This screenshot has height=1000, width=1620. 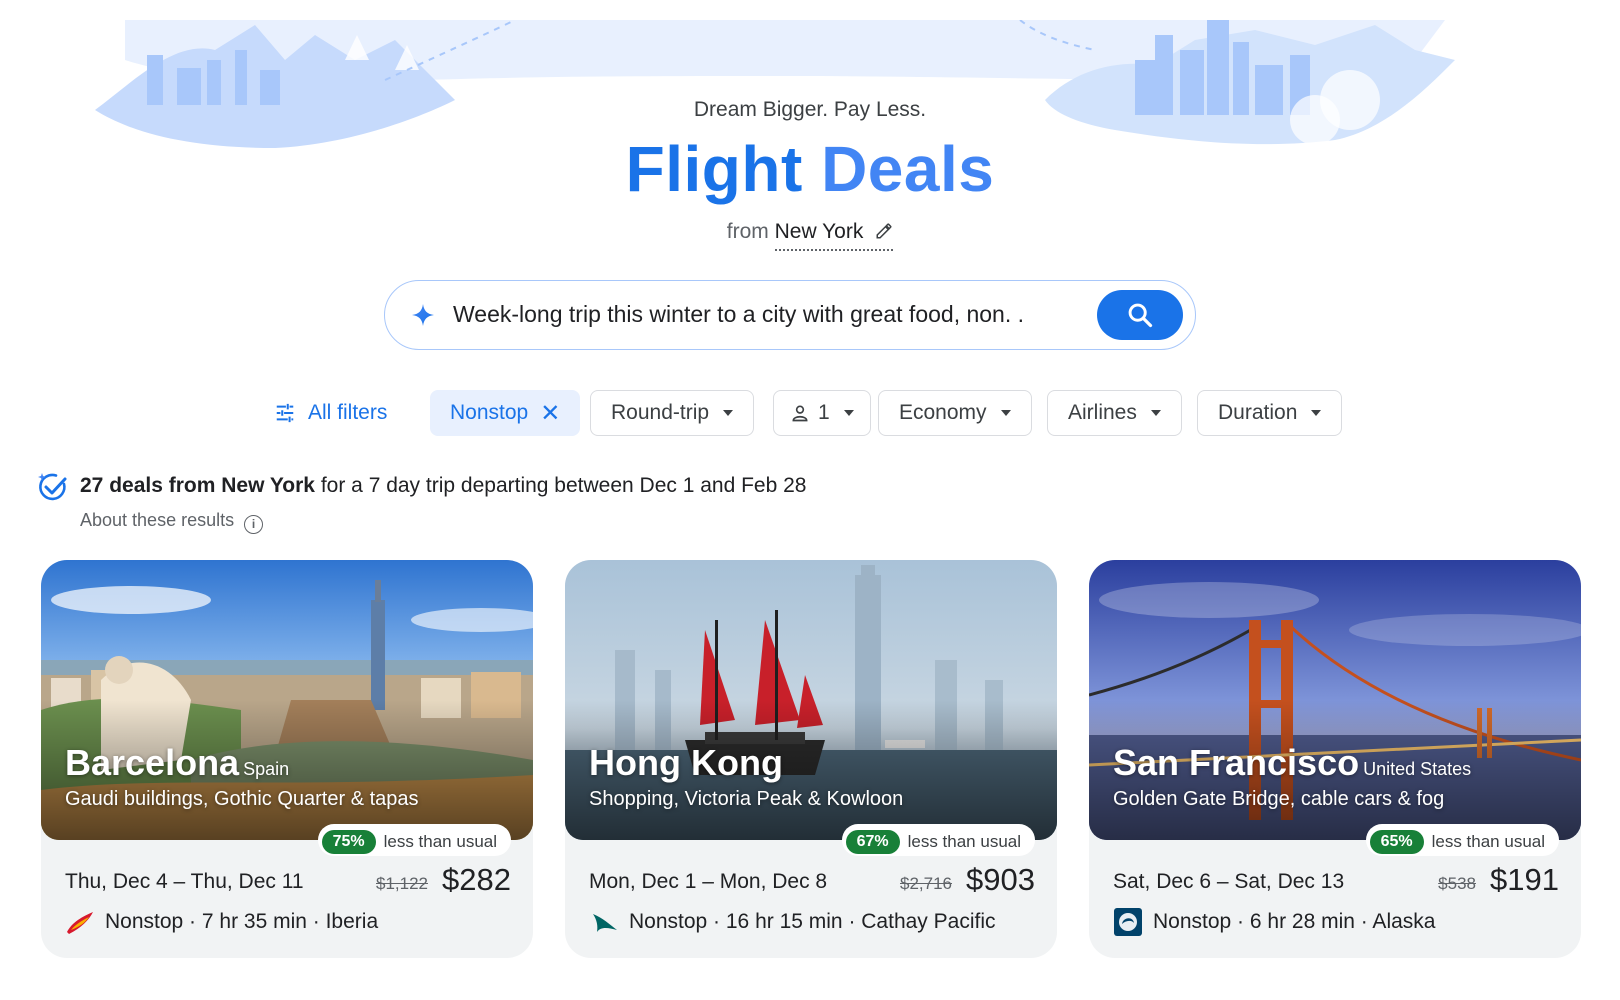 I want to click on discount-percent: 75%, so click(x=348, y=841).